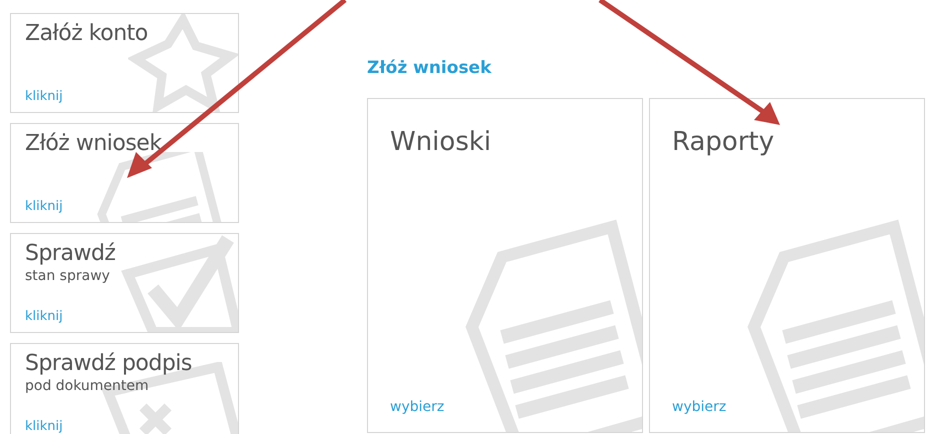  I want to click on section-heading: Złóż wniosek, so click(429, 68).